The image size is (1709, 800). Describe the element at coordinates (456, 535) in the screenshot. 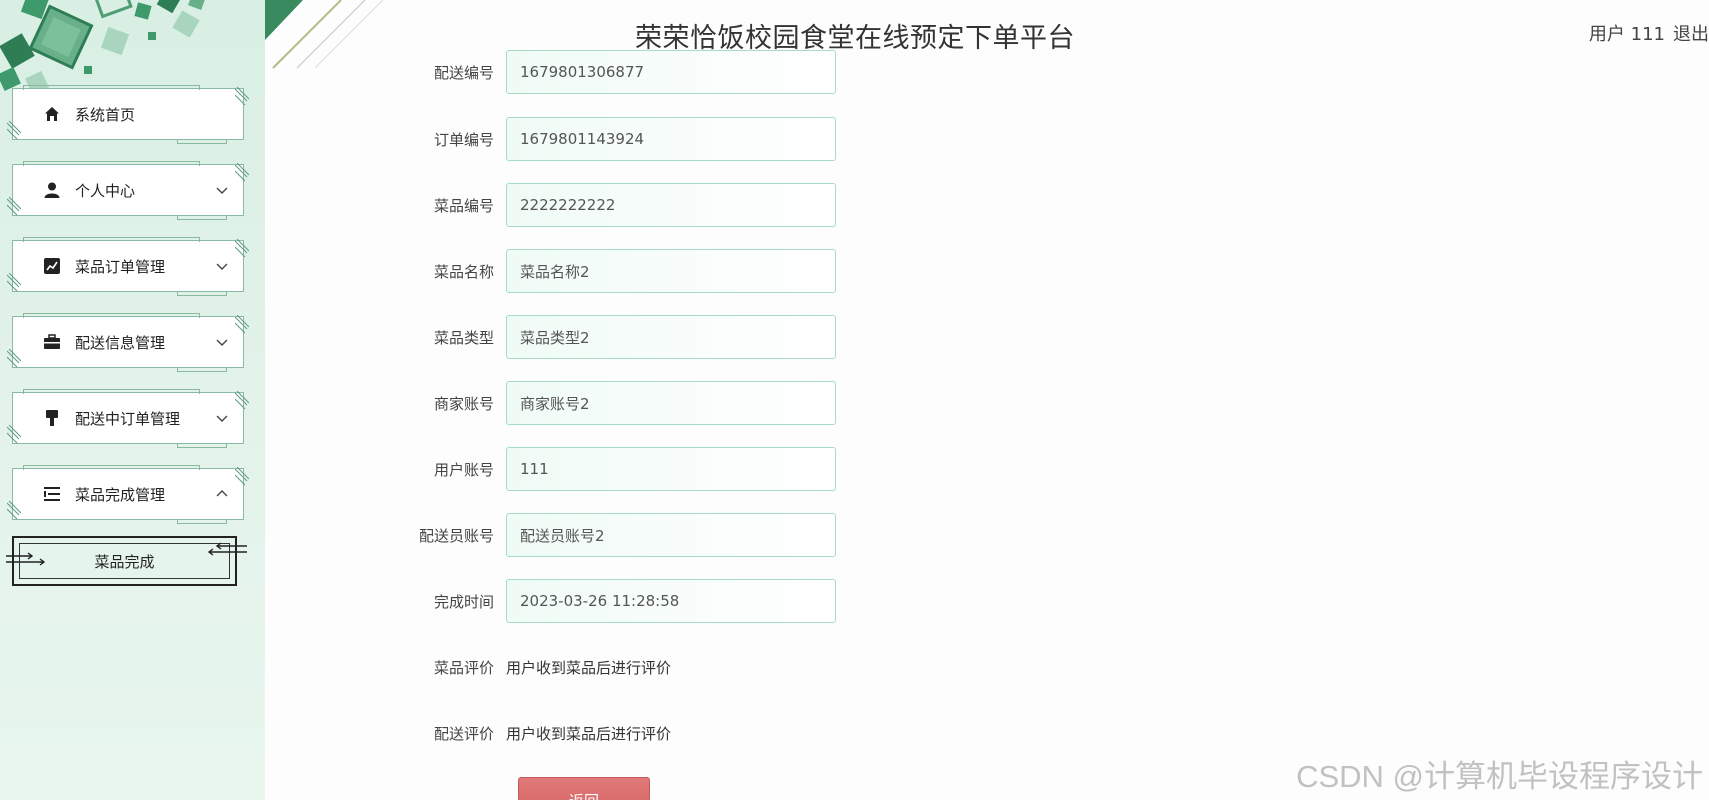

I see `field-label: 配送员账号` at that location.